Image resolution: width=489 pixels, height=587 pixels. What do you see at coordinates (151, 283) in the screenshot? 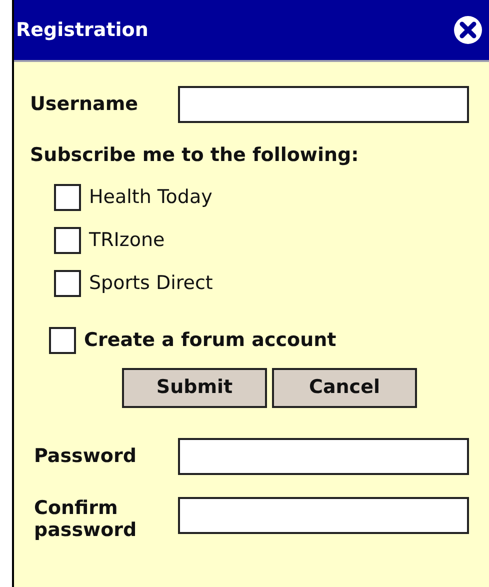
I see `checkbox-label: Sports Direct` at bounding box center [151, 283].